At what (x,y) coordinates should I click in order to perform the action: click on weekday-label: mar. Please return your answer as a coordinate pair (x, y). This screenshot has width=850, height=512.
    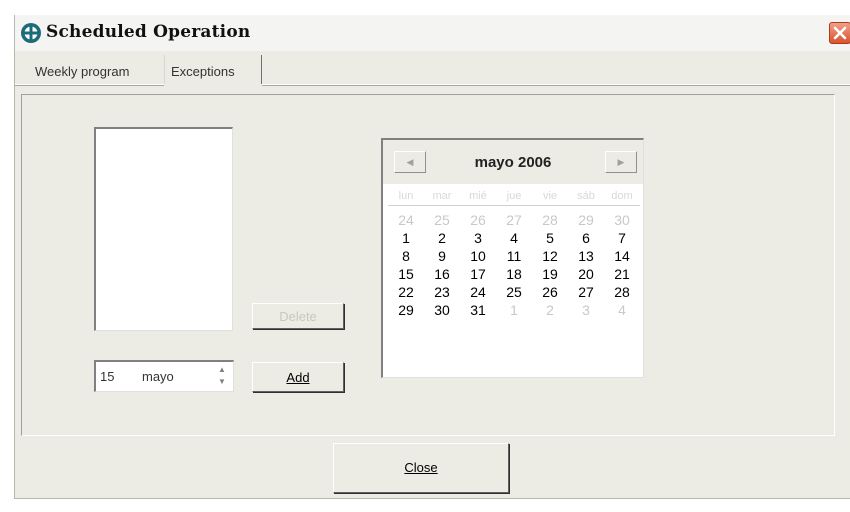
    Looking at the image, I should click on (442, 196).